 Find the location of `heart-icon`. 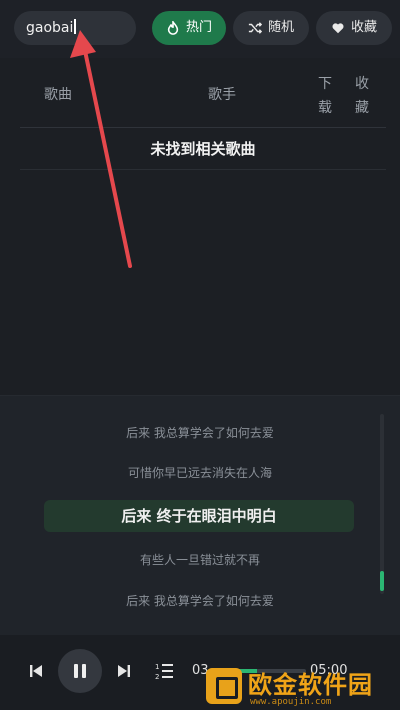

heart-icon is located at coordinates (338, 28).